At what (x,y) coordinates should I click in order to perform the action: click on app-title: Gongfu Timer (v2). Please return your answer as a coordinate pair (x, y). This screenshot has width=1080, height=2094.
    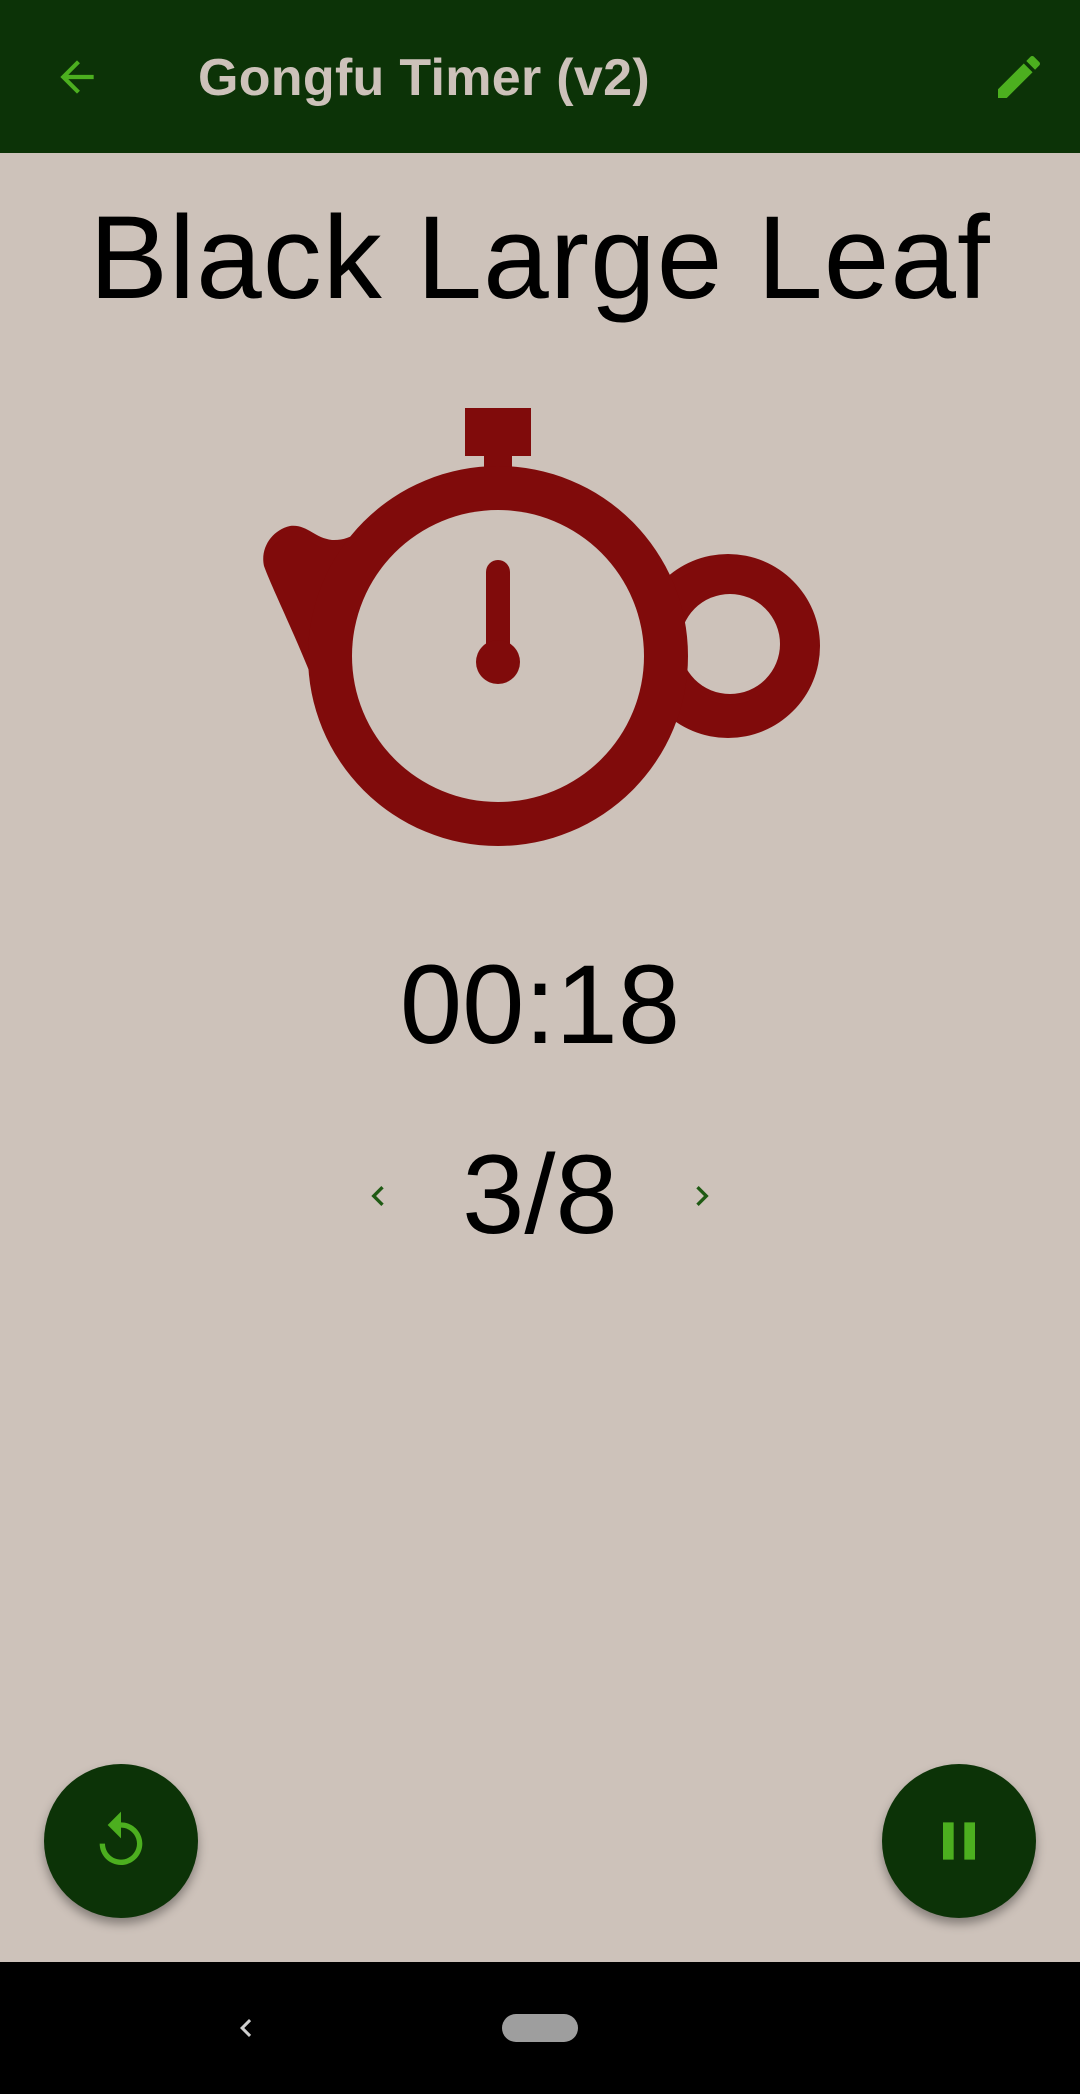
    Looking at the image, I should click on (424, 78).